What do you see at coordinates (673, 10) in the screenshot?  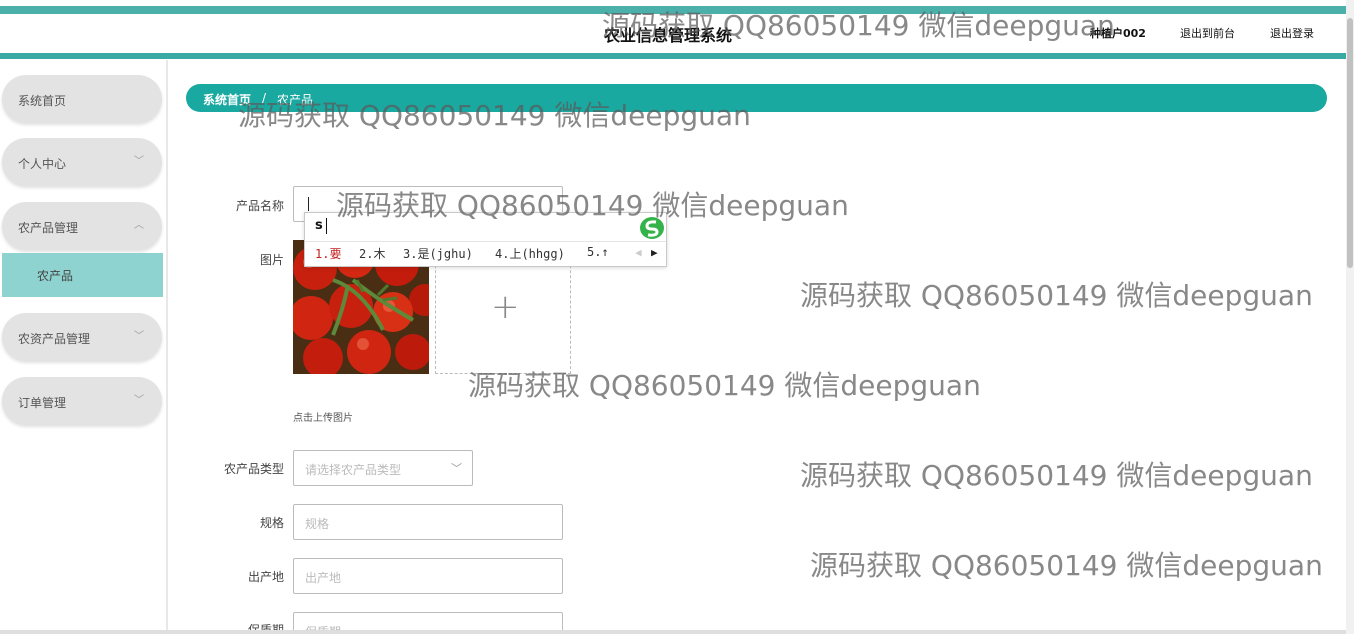 I see `header-top-bar` at bounding box center [673, 10].